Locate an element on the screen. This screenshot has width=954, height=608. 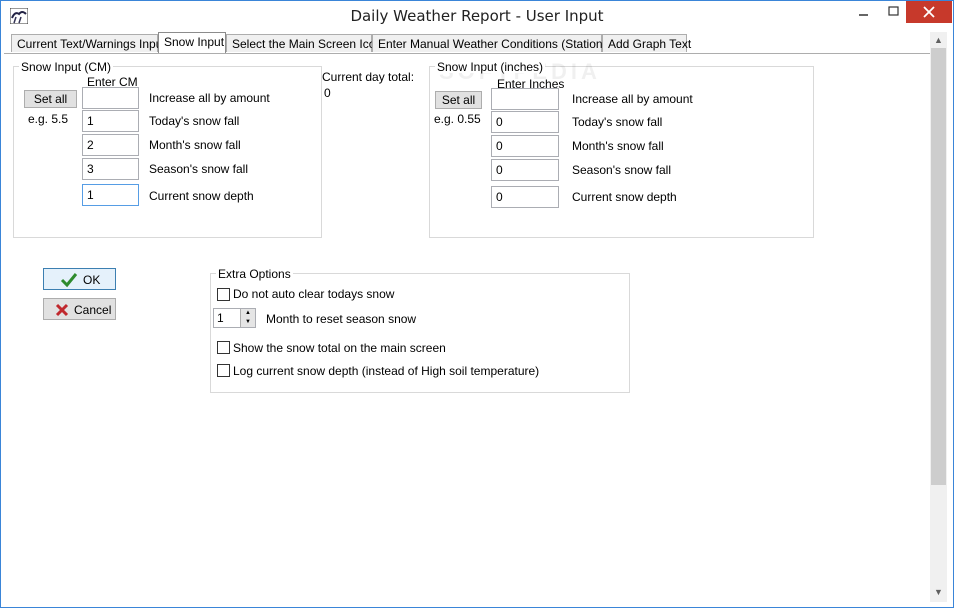
scroll-down-icon: ▼ is located at coordinates (938, 592).